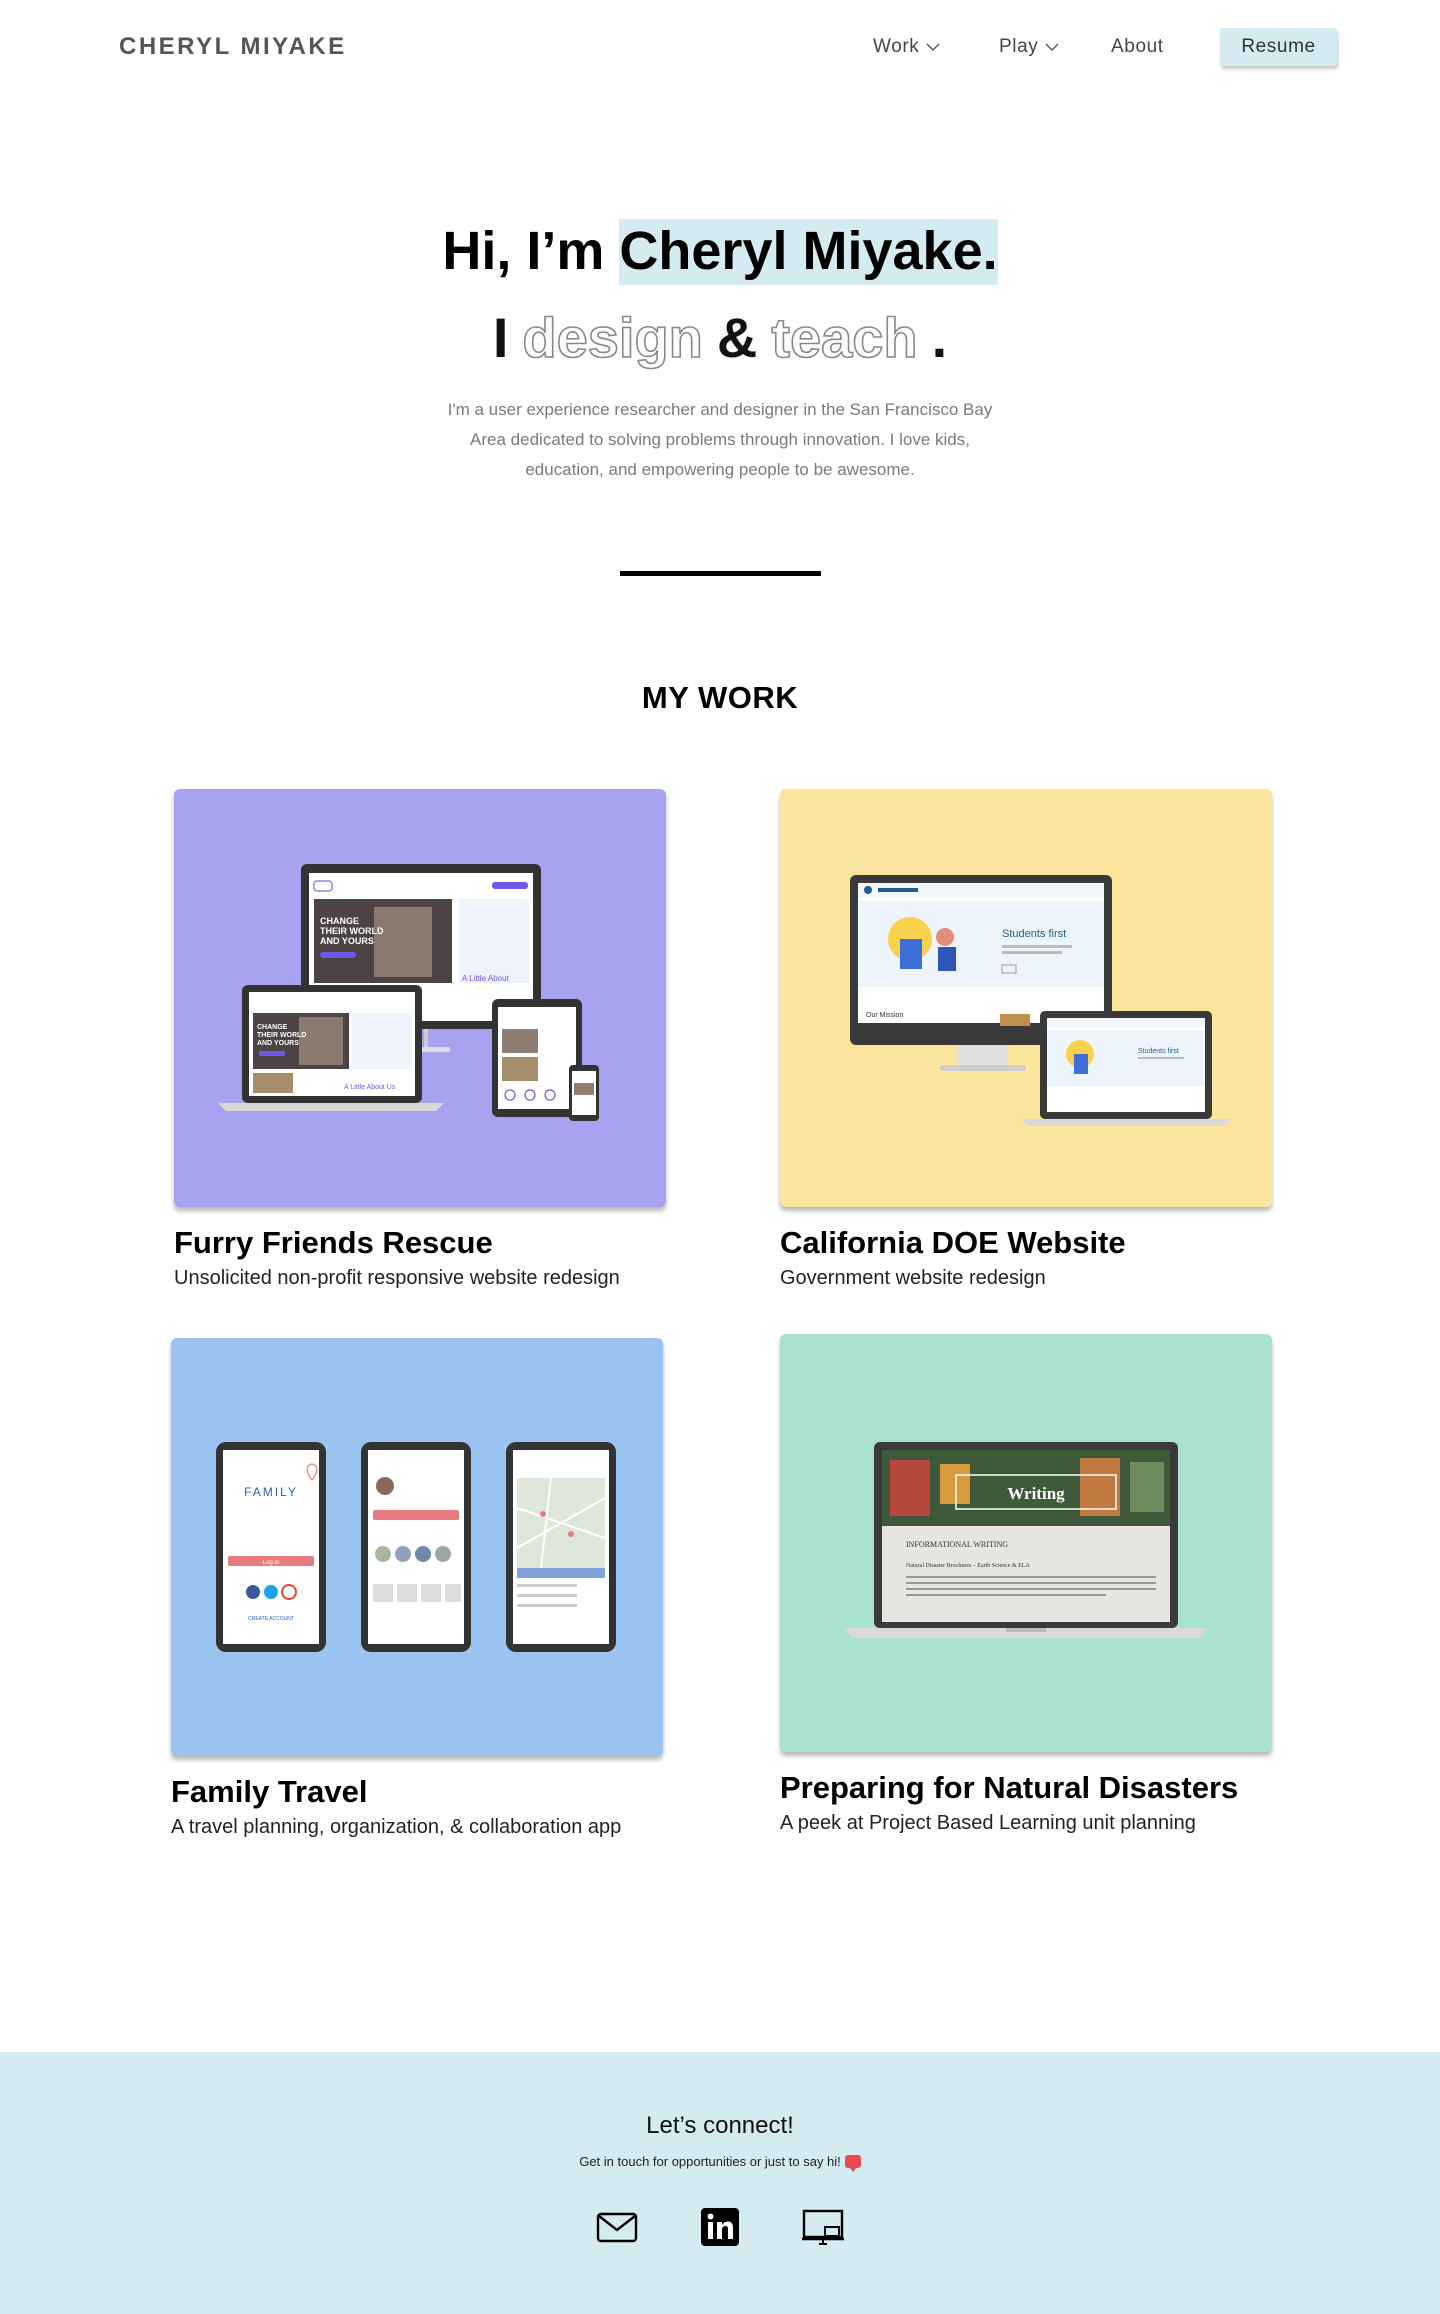 The width and height of the screenshot is (1440, 2314). I want to click on nav-play-label: Play, so click(1019, 46).